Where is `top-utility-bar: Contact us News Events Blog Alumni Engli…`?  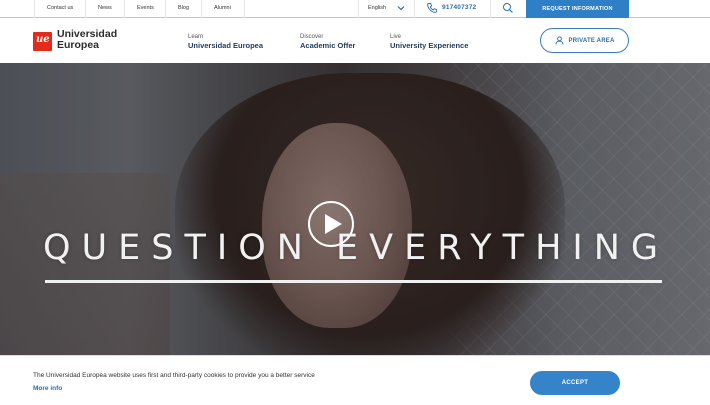 top-utility-bar: Contact us News Events Blog Alumni Engli… is located at coordinates (355, 9).